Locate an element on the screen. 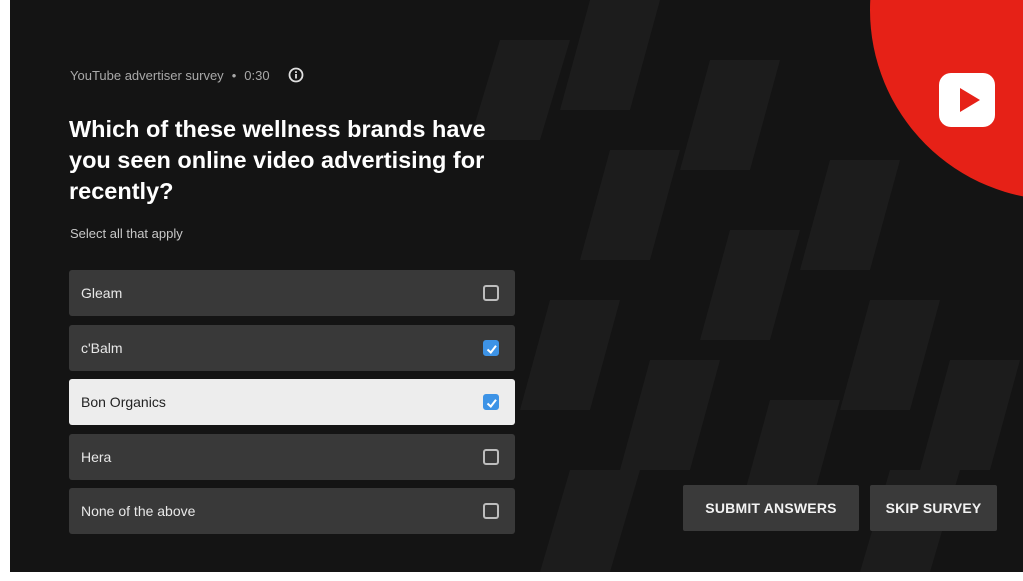 The image size is (1023, 581). option-none-of-the-above: None of the above is located at coordinates (292, 511).